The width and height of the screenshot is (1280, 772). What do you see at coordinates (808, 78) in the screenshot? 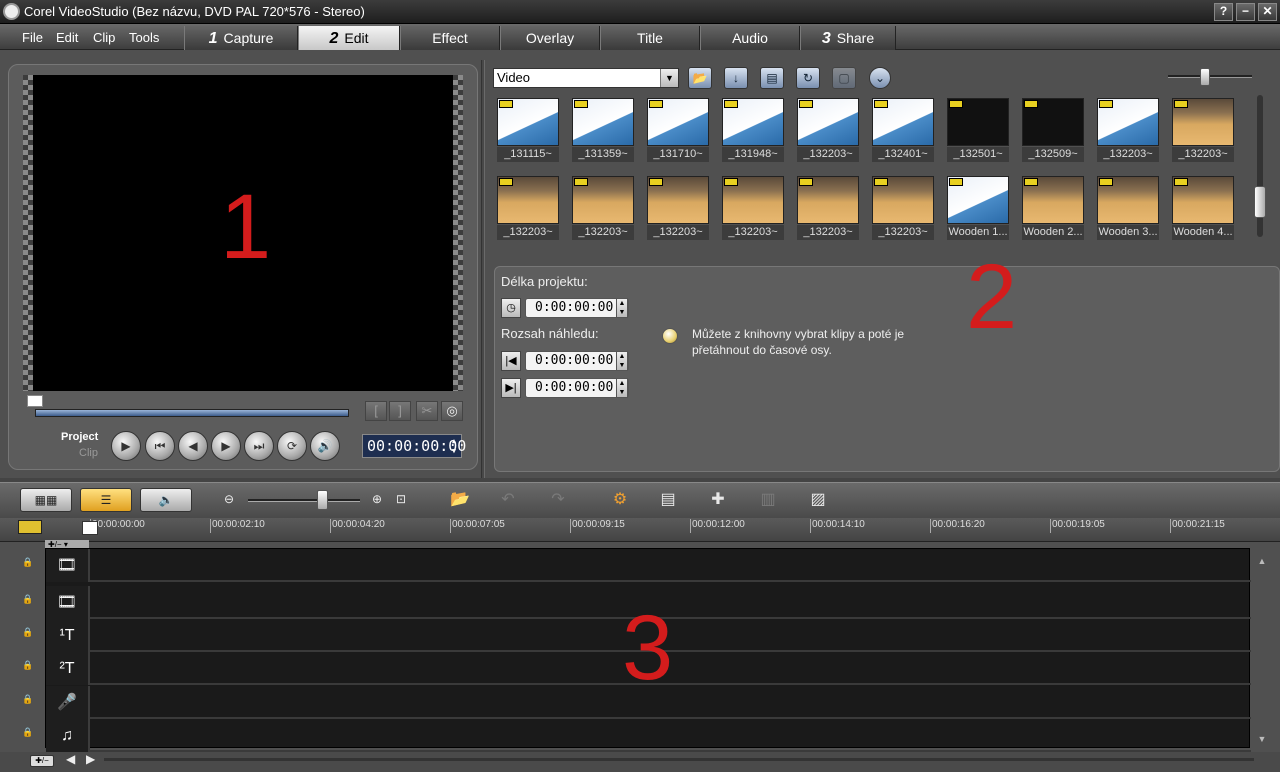
I see `refresh-icon: ↻` at bounding box center [808, 78].